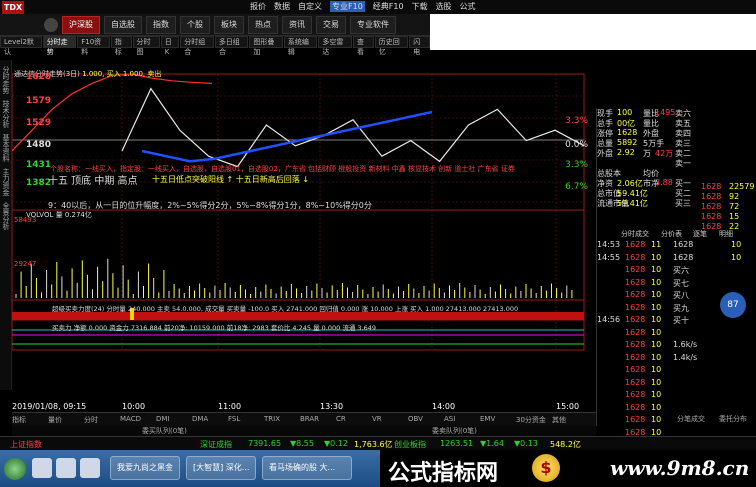 This screenshot has width=756, height=487. I want to click on panel-footer-tab: 委托分布, so click(733, 419).